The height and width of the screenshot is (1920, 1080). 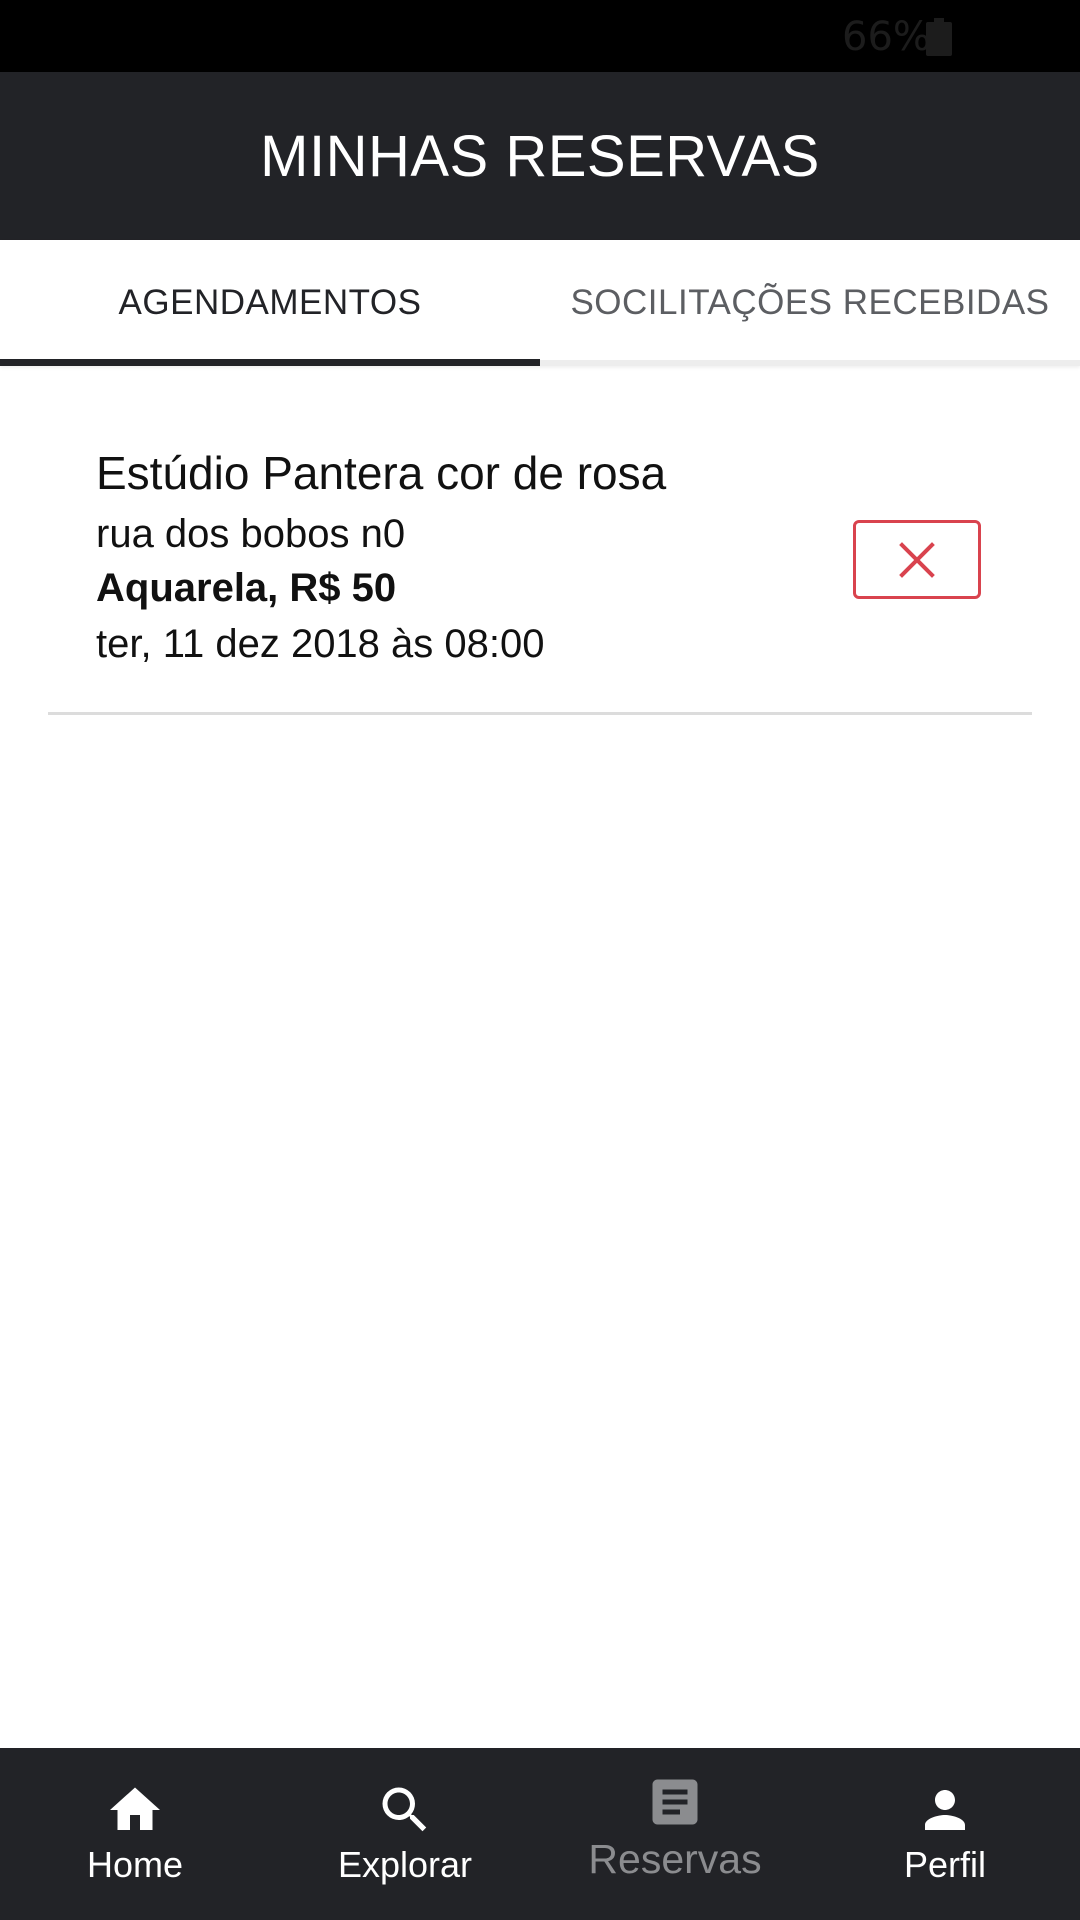 I want to click on home-icon, so click(x=135, y=1808).